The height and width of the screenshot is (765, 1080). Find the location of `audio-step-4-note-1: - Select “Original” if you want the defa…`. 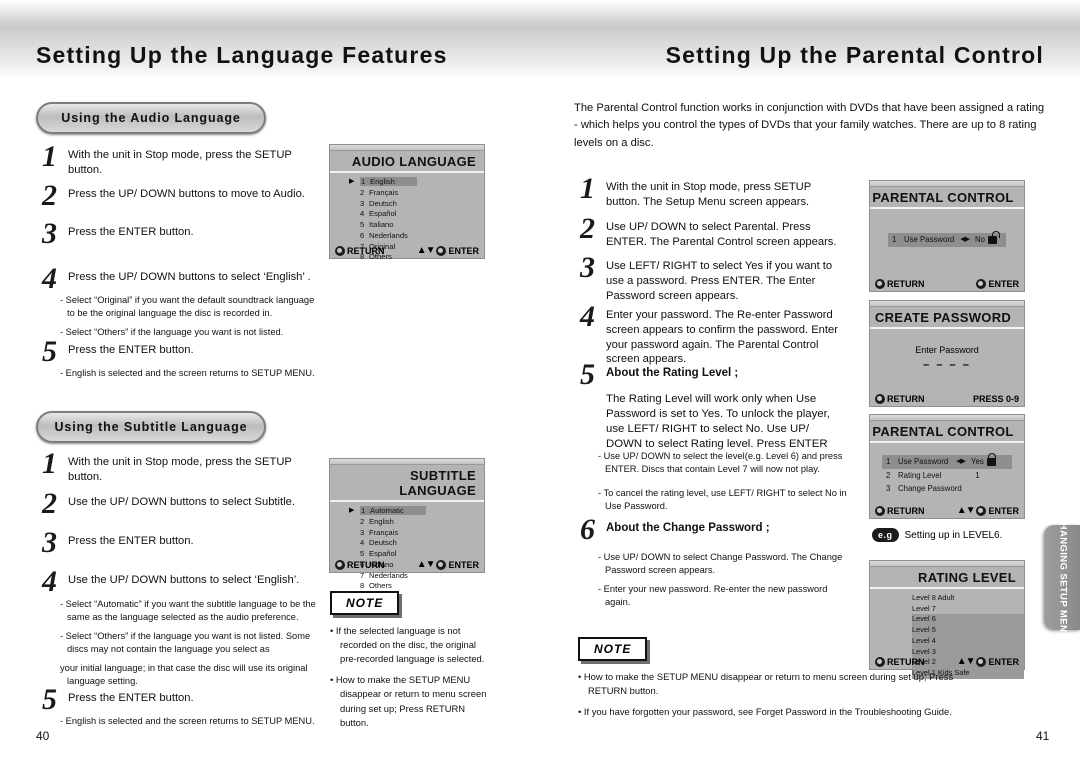

audio-step-4-note-1: - Select “Original” if you want the defa… is located at coordinates (187, 307).